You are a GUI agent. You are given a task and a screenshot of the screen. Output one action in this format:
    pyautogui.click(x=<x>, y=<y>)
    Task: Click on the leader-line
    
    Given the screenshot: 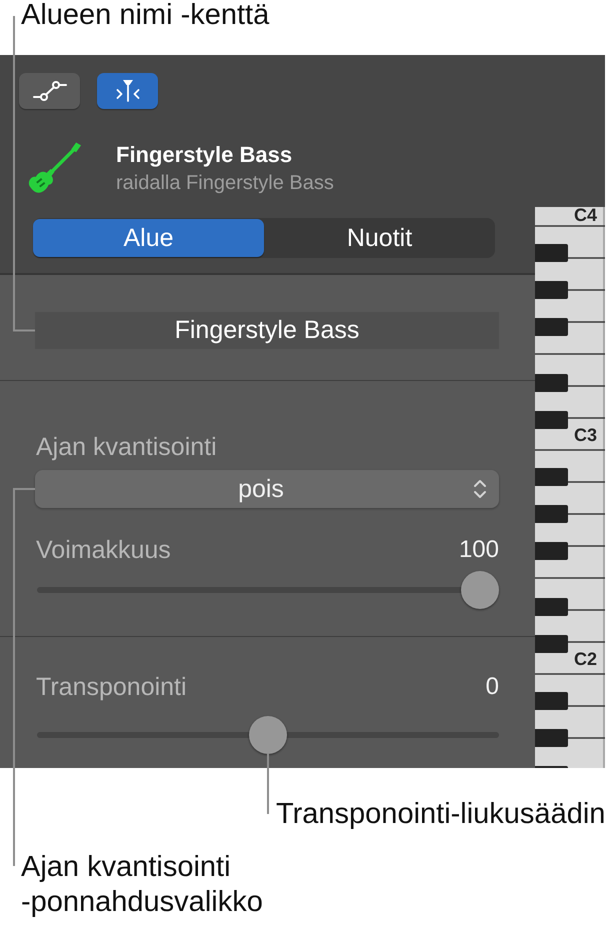 What is the action you would take?
    pyautogui.click(x=268, y=784)
    